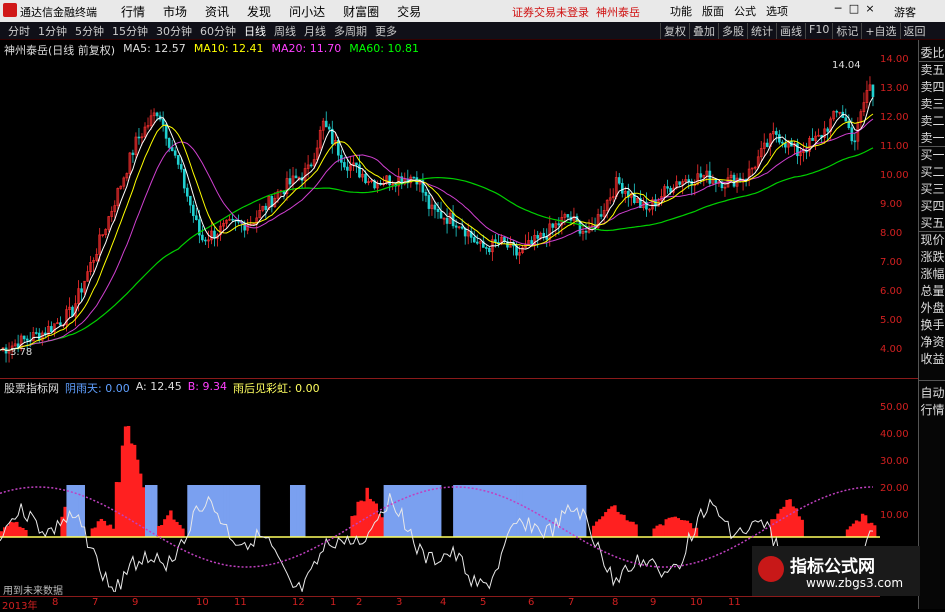 The width and height of the screenshot is (945, 612). I want to click on tab-multi-period: 多周期, so click(350, 31).